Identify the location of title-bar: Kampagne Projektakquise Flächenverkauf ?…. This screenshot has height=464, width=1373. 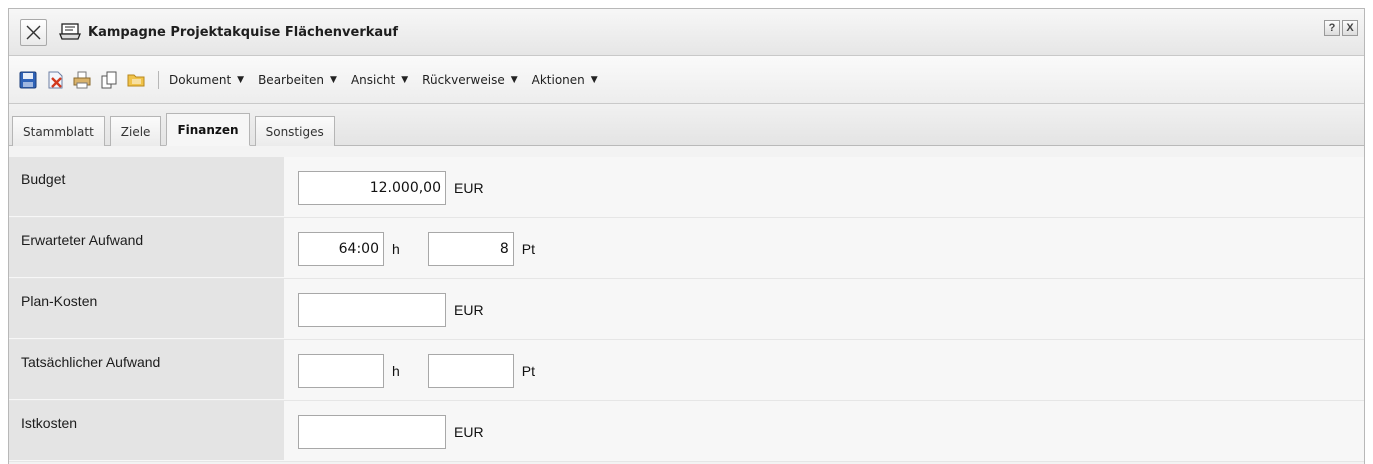
(686, 32).